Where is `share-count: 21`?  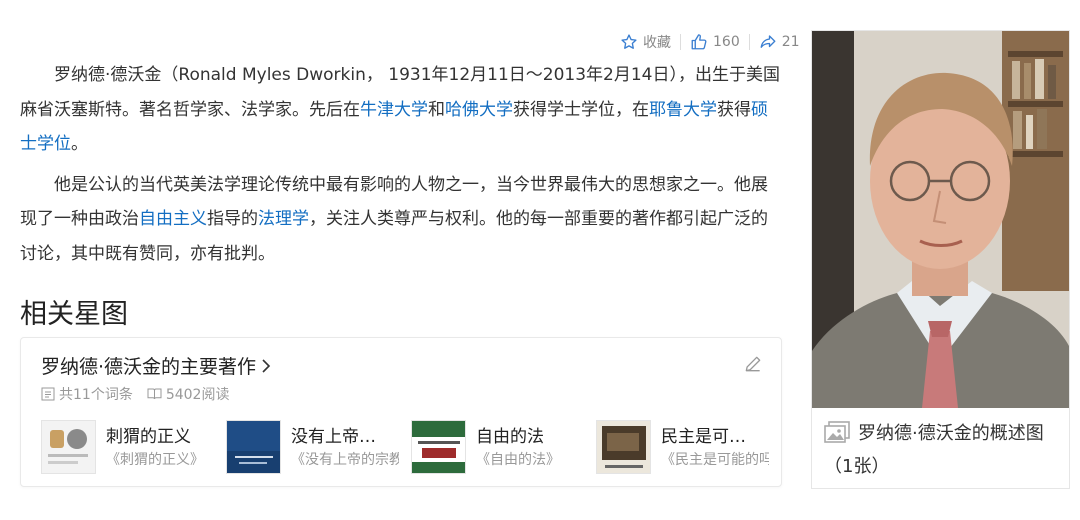 share-count: 21 is located at coordinates (790, 42).